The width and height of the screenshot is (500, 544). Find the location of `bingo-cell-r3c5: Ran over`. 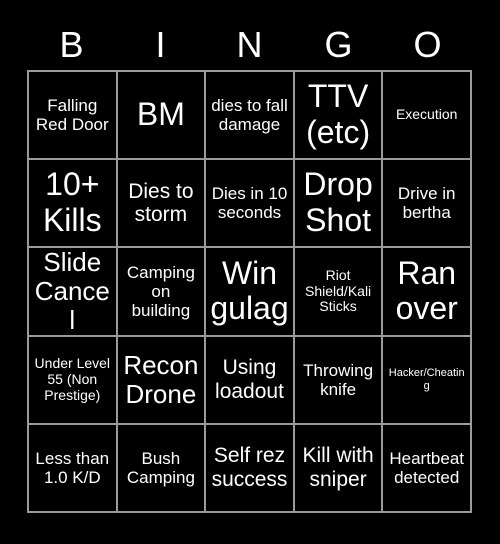

bingo-cell-r3c5: Ran over is located at coordinates (426, 291).